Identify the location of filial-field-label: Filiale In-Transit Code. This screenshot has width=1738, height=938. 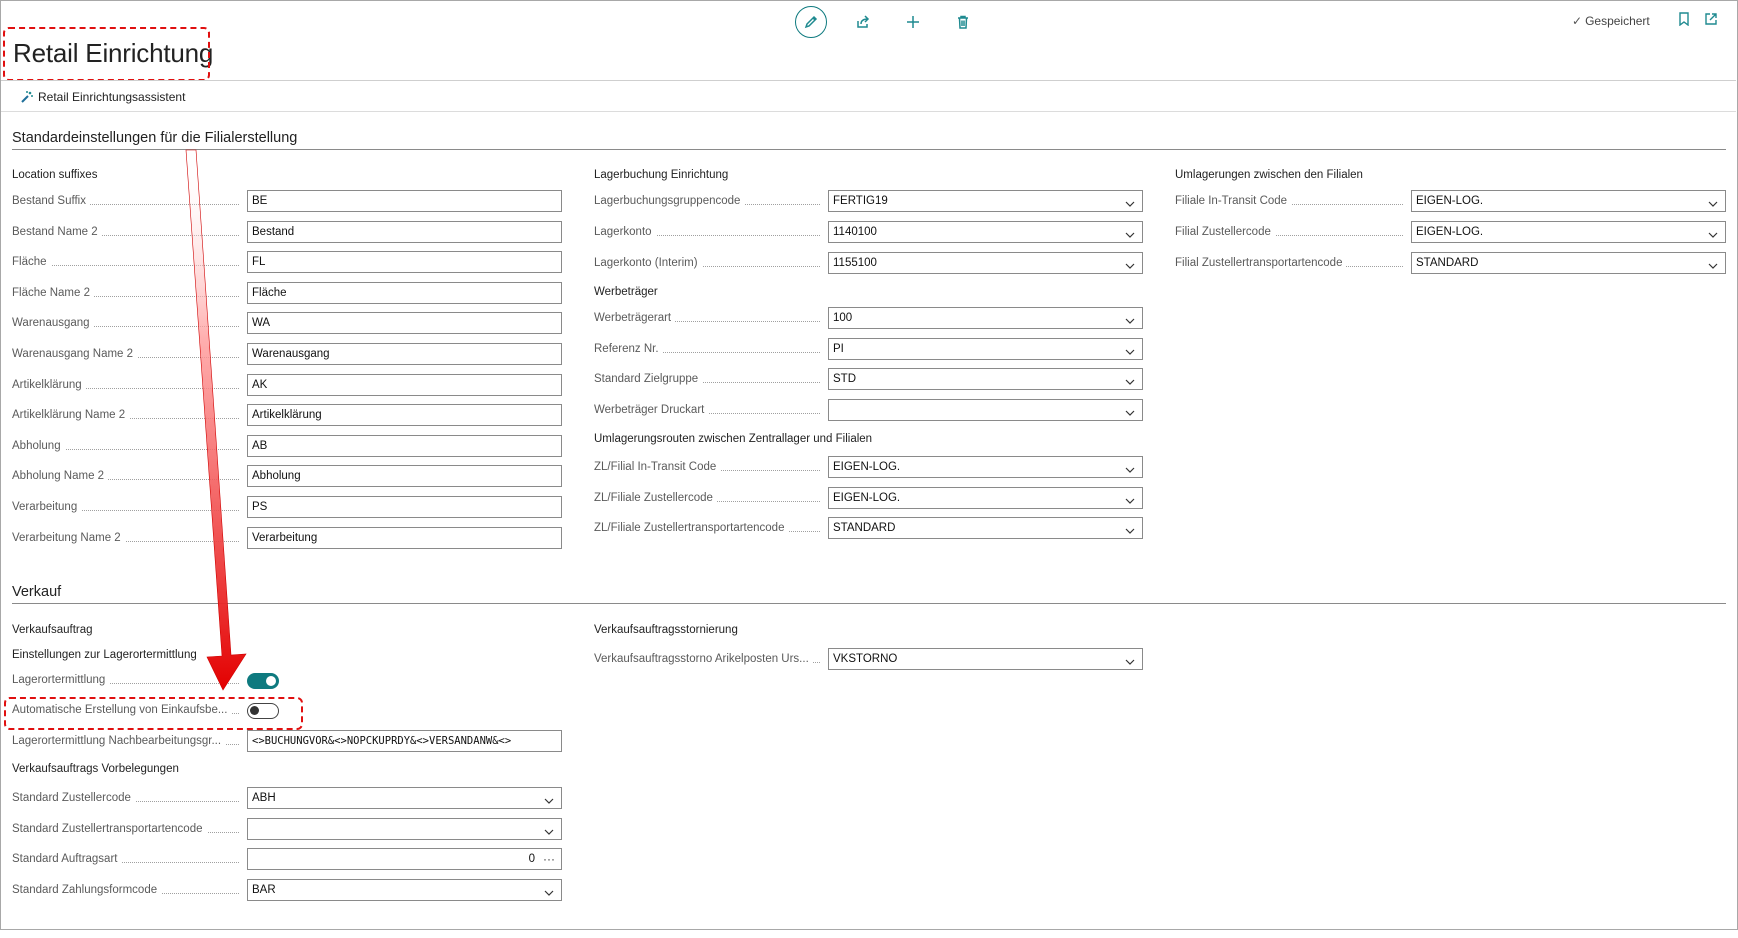
(1233, 201).